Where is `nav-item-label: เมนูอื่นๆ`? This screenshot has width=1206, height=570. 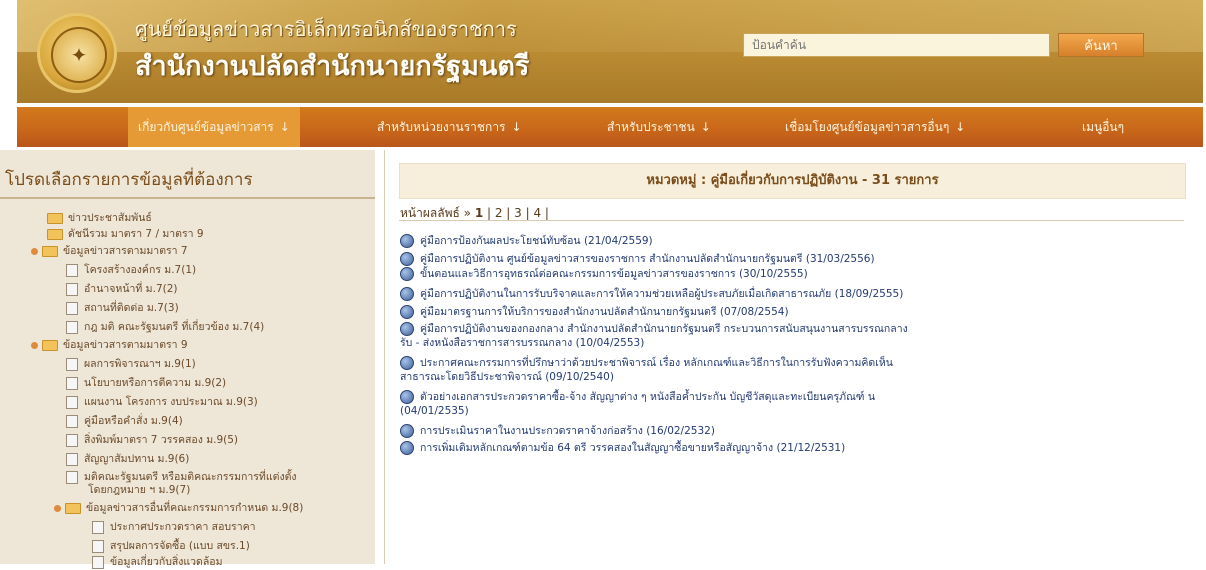
nav-item-label: เมนูอื่นๆ is located at coordinates (1103, 127).